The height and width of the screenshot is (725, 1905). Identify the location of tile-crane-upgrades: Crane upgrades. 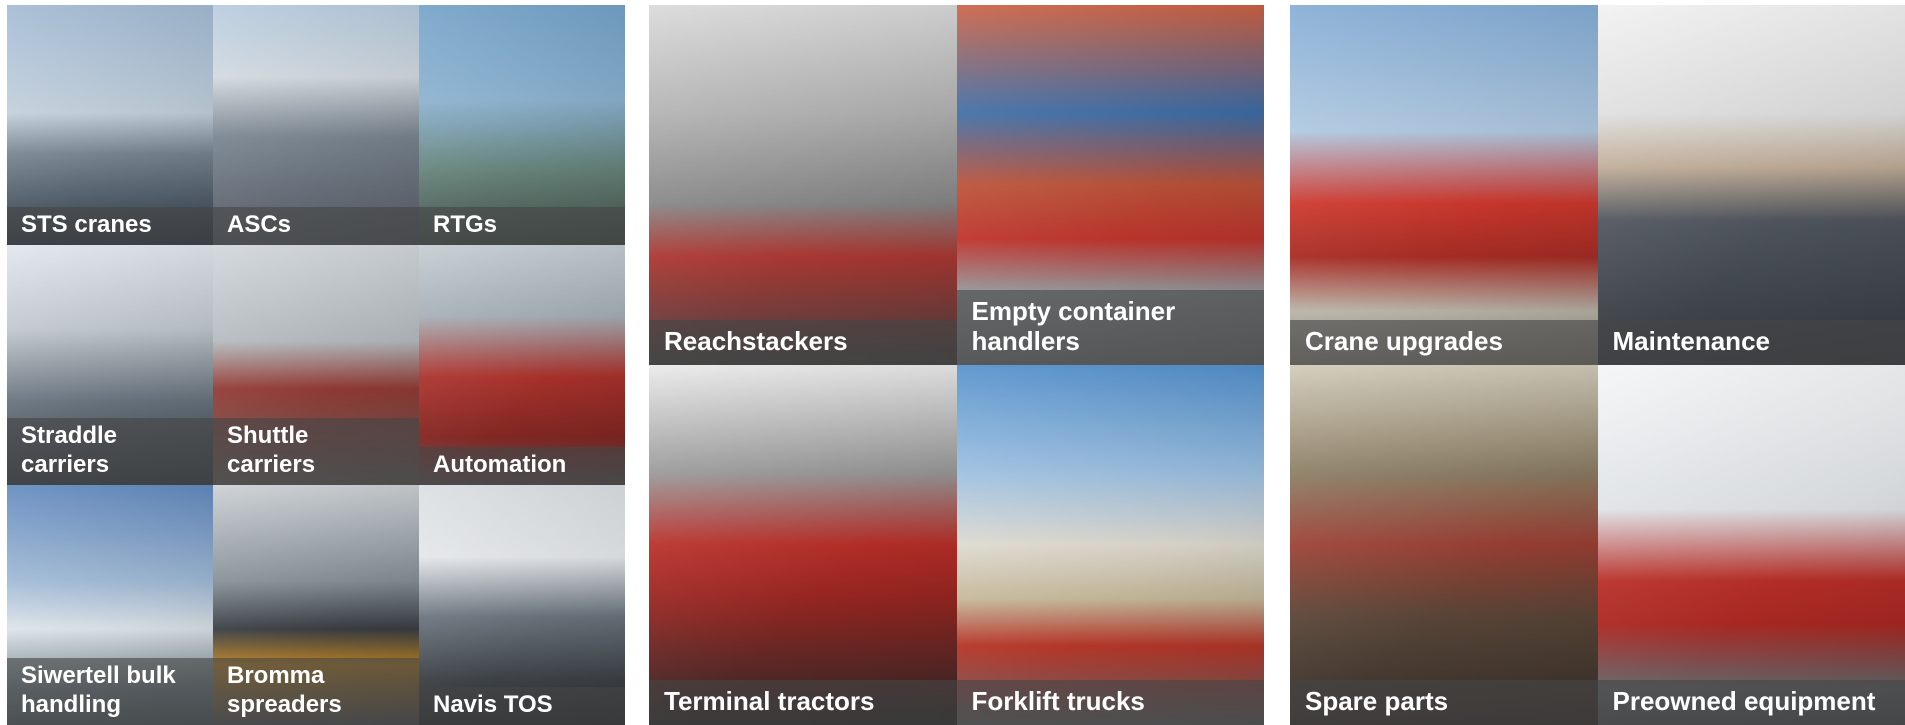
(1444, 185).